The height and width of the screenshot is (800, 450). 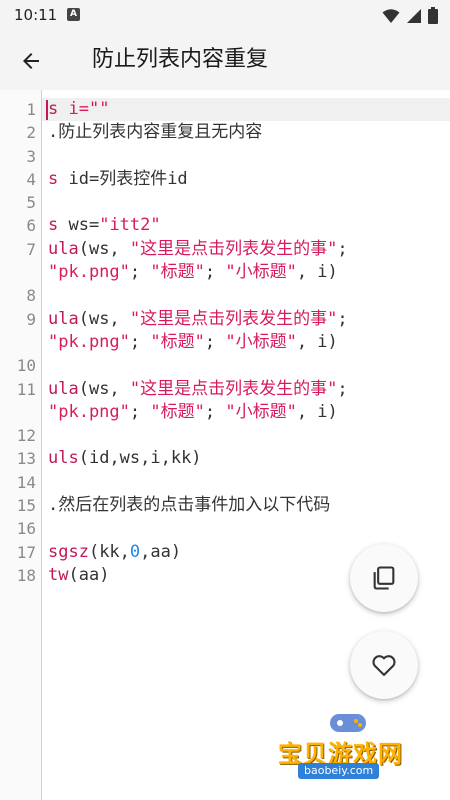 What do you see at coordinates (31, 249) in the screenshot?
I see `line-number: 7` at bounding box center [31, 249].